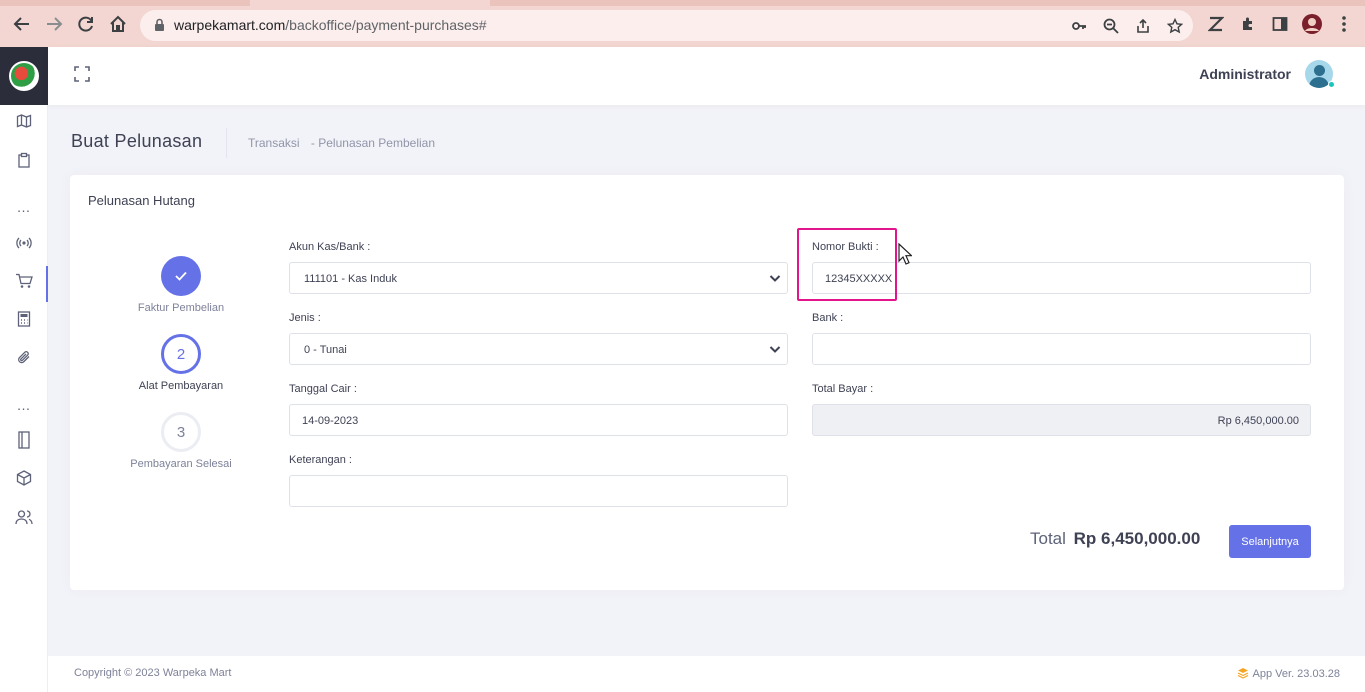 The width and height of the screenshot is (1365, 692). What do you see at coordinates (1048, 538) in the screenshot?
I see `total-label: Total` at bounding box center [1048, 538].